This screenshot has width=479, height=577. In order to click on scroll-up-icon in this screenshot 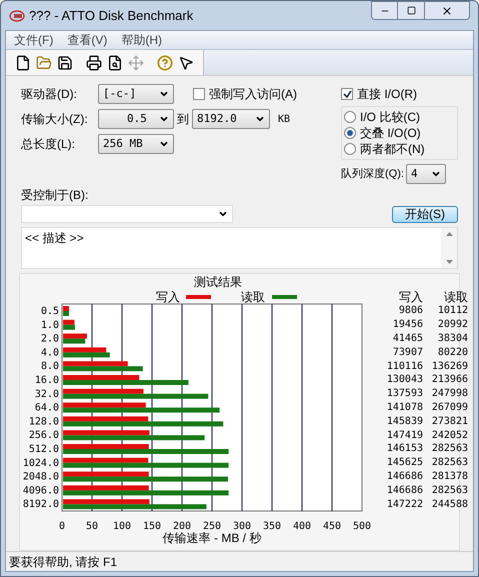, I will do `click(449, 234)`.